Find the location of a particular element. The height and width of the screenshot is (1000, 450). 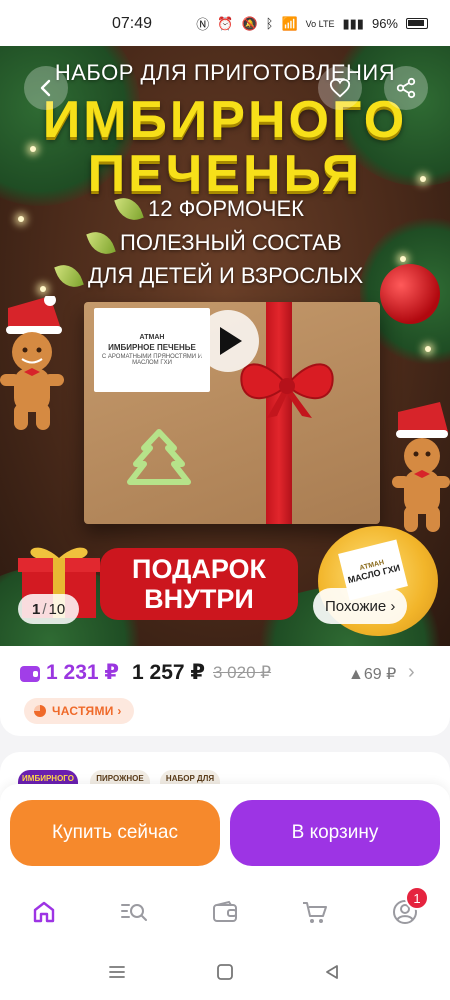

square-icon is located at coordinates (225, 972).